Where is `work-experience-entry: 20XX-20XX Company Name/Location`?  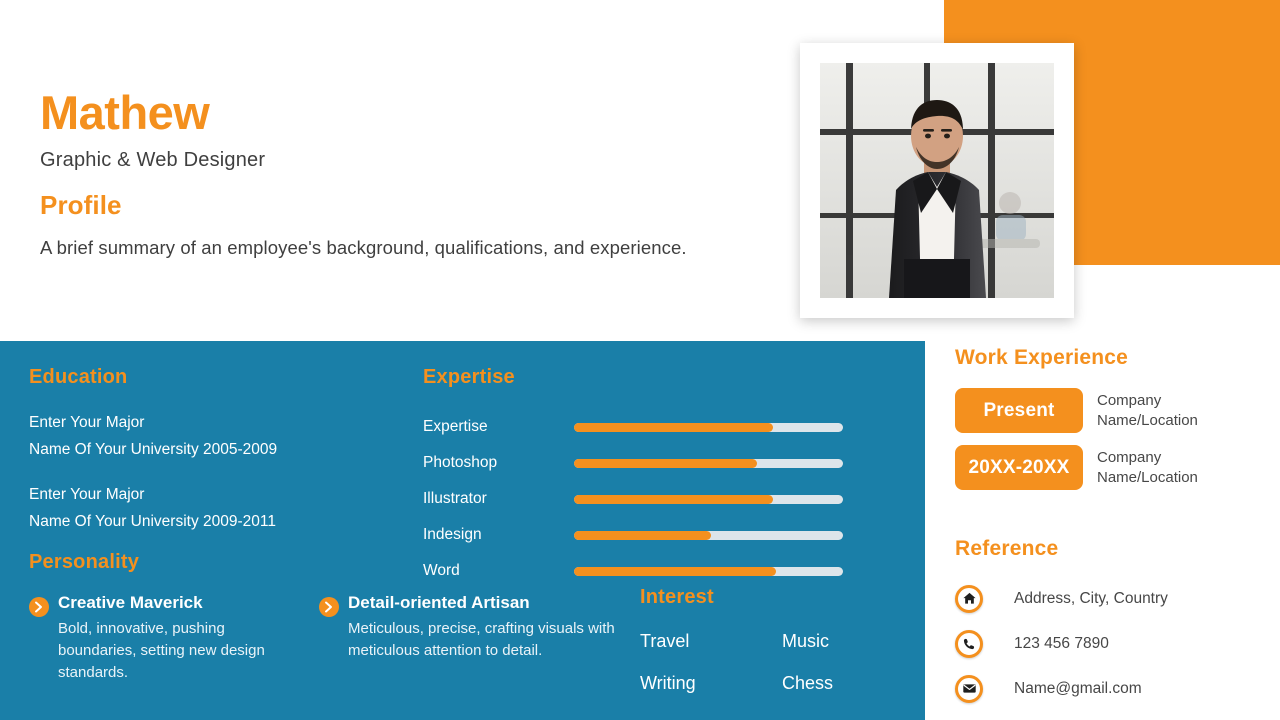 work-experience-entry: 20XX-20XX Company Name/Location is located at coordinates (1117, 467).